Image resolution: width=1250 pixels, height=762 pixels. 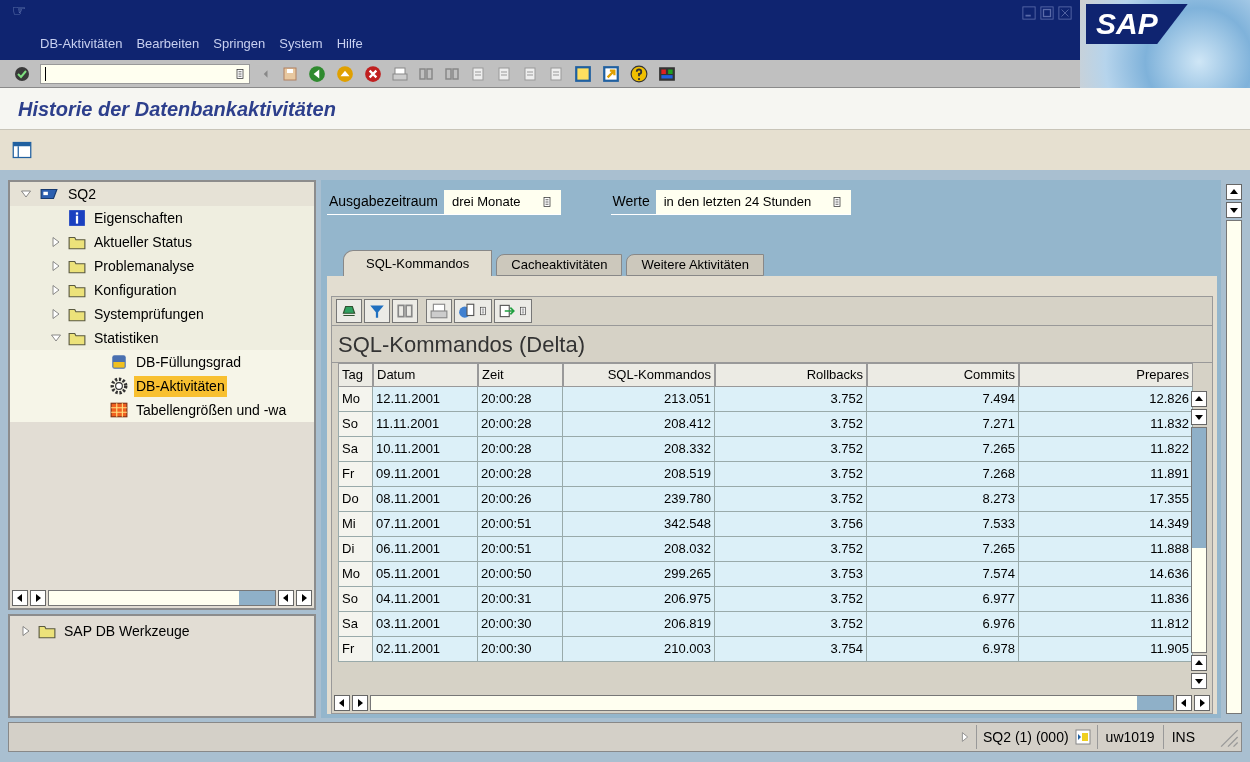 What do you see at coordinates (177, 109) in the screenshot?
I see `page-title: Historie der Datenbankaktivitäten` at bounding box center [177, 109].